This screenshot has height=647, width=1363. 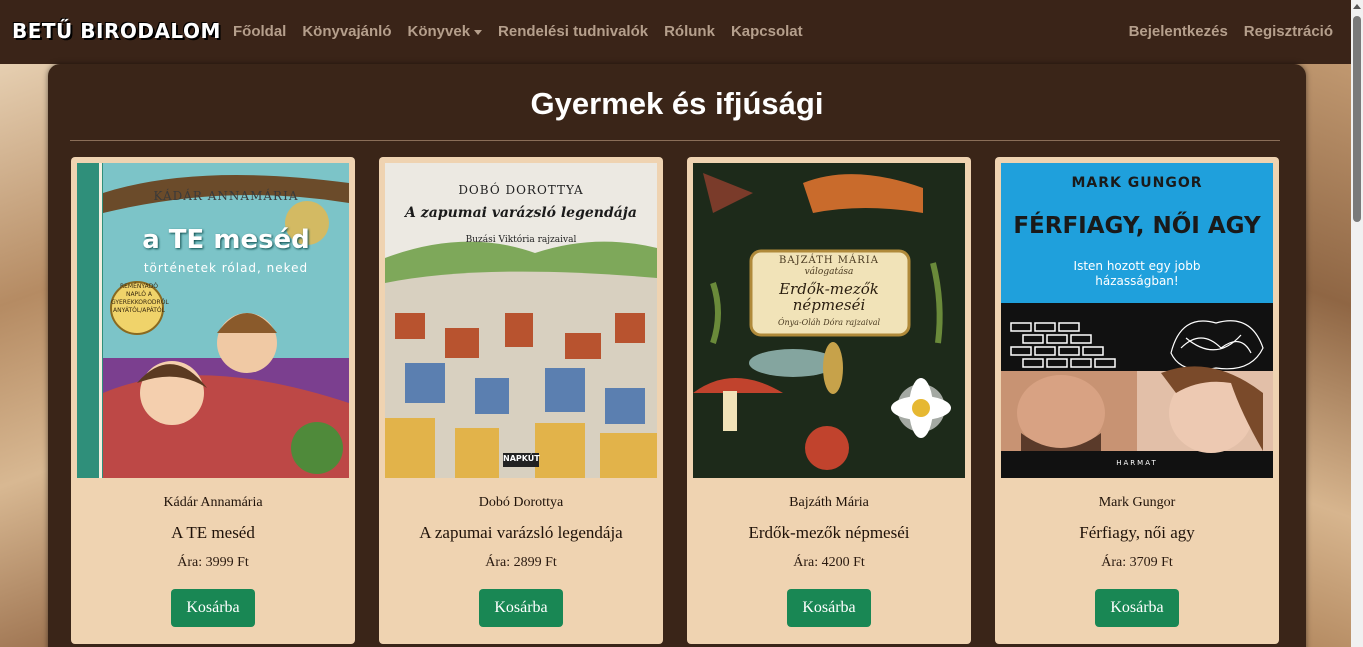 I want to click on title-divider, so click(x=675, y=140).